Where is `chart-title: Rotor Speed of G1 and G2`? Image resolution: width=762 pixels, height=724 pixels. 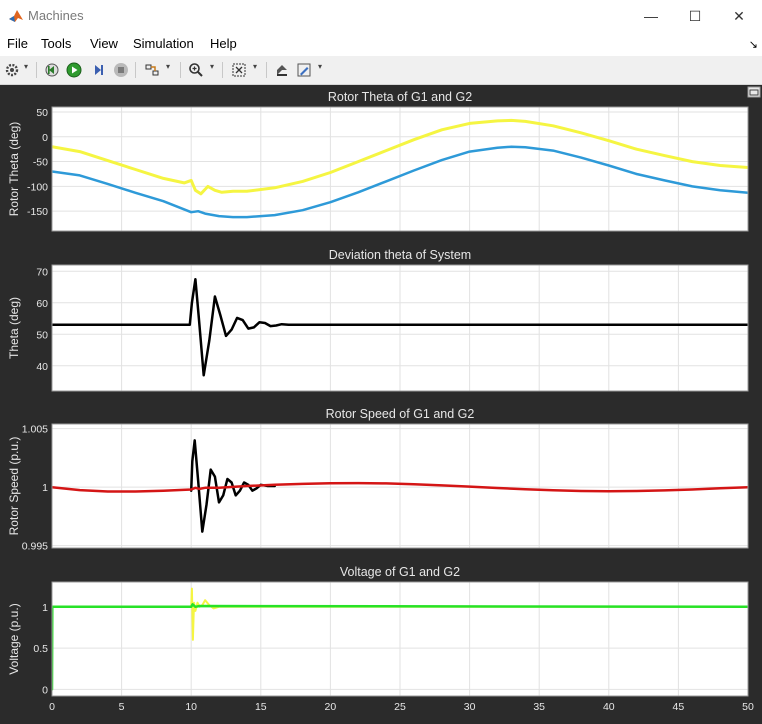
chart-title: Rotor Speed of G1 and G2 is located at coordinates (400, 414).